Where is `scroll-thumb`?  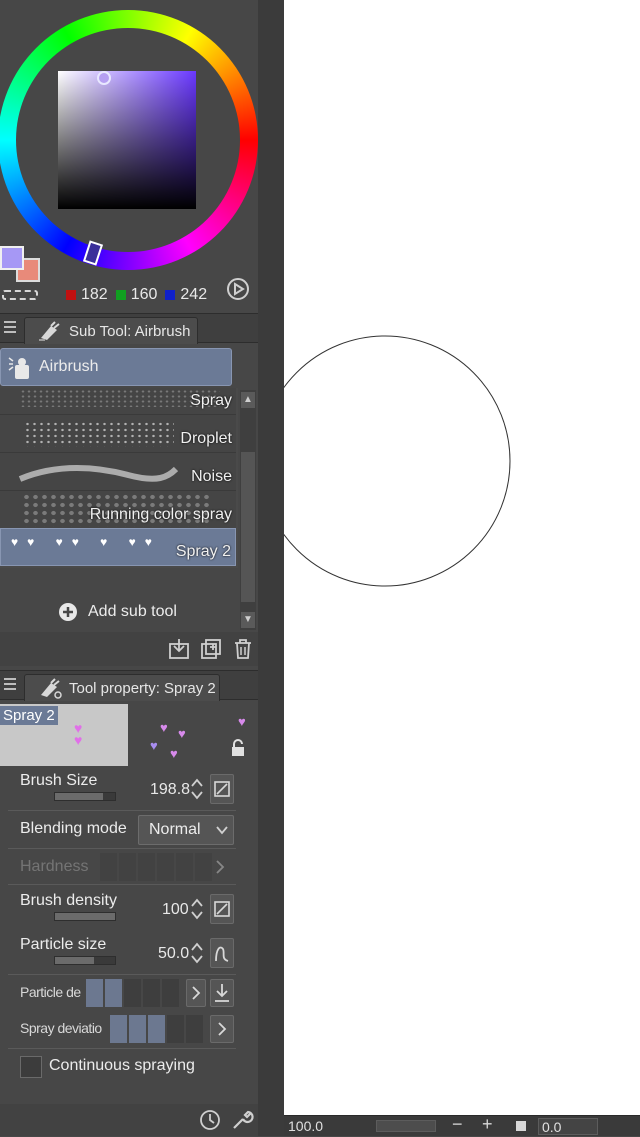 scroll-thumb is located at coordinates (248, 527).